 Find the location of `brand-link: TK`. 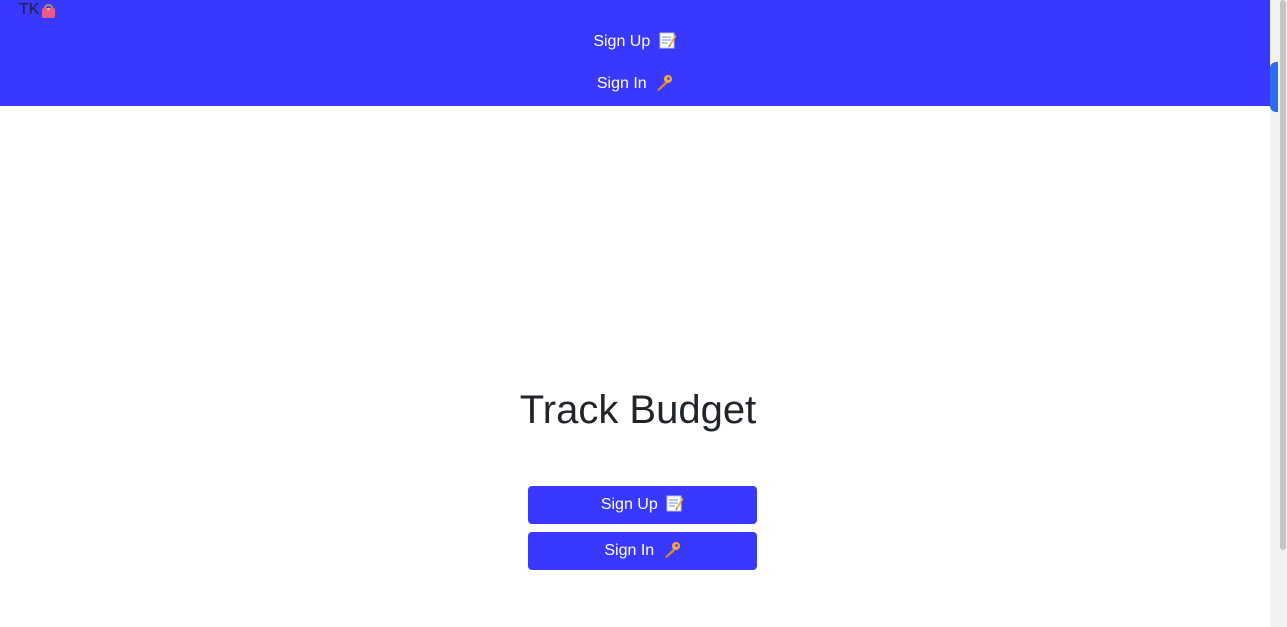

brand-link: TK is located at coordinates (38, 10).